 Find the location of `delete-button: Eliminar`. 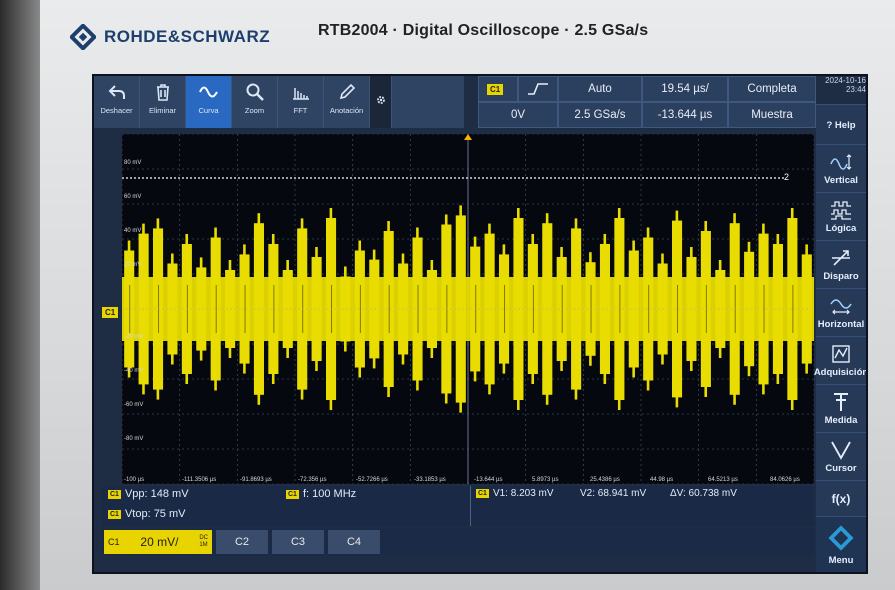

delete-button: Eliminar is located at coordinates (163, 102).